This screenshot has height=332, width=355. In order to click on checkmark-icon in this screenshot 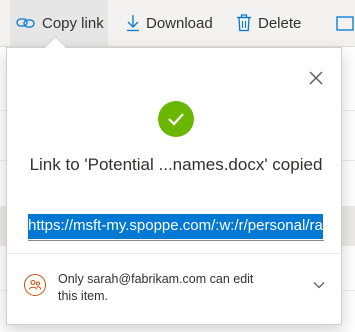, I will do `click(176, 119)`.